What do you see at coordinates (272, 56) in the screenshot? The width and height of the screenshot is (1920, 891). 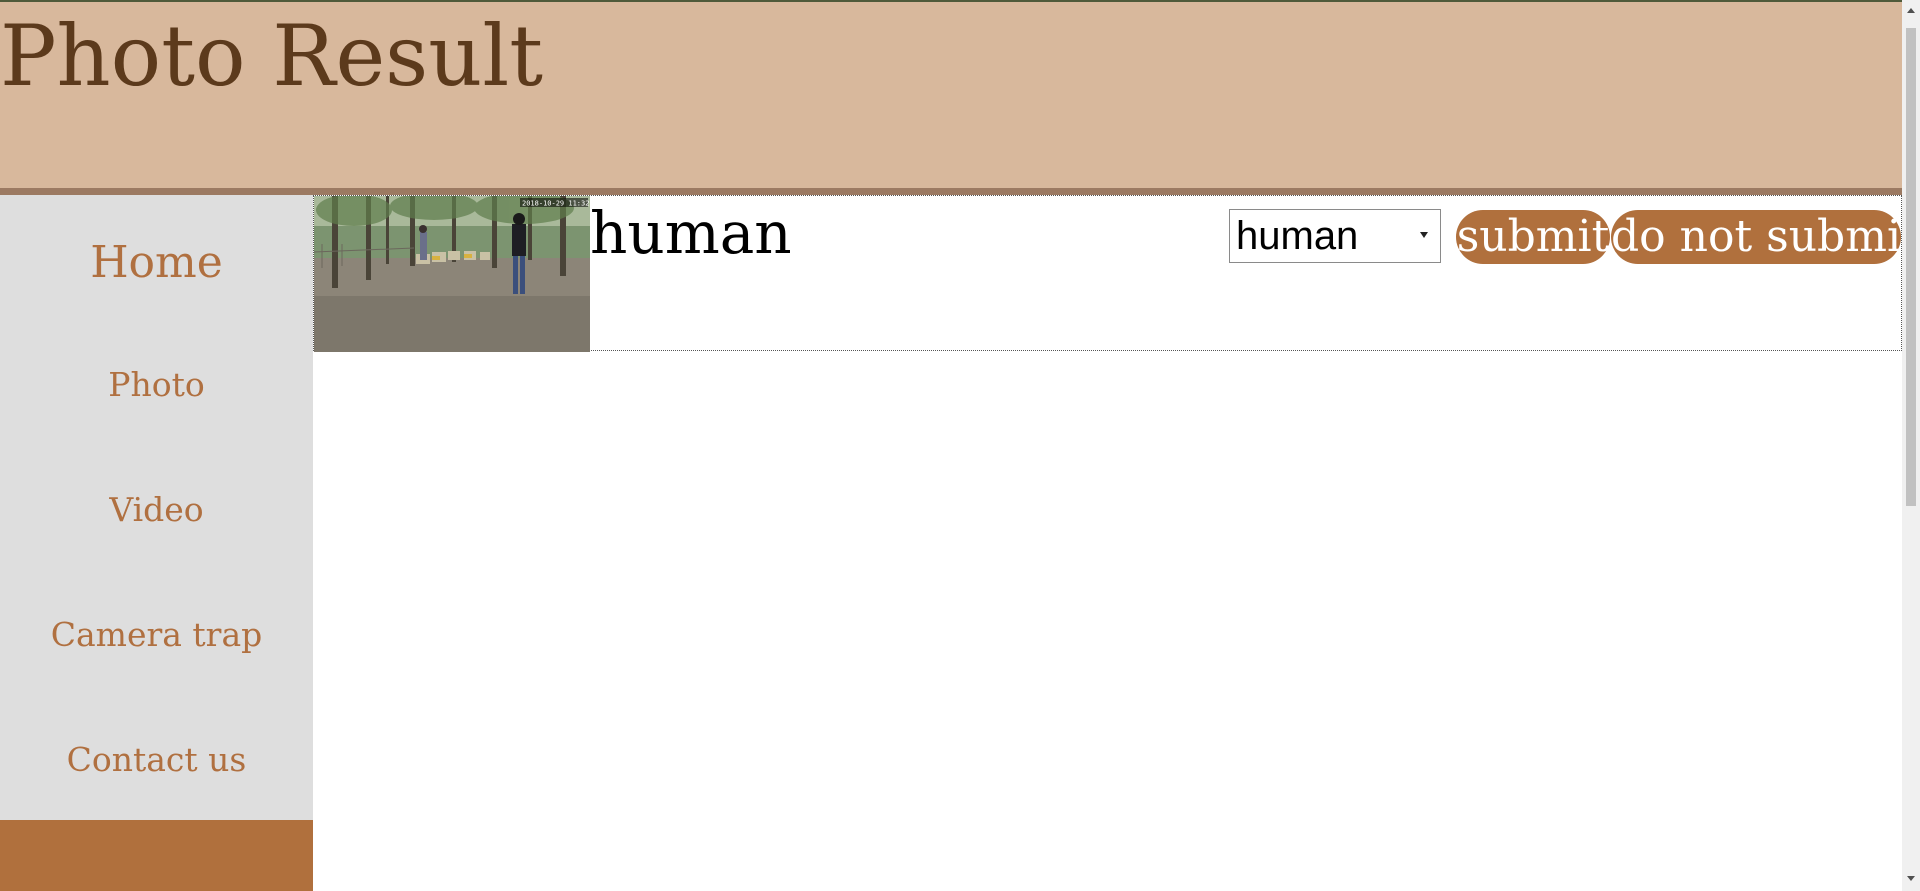 I see `page-title: Photo Result` at bounding box center [272, 56].